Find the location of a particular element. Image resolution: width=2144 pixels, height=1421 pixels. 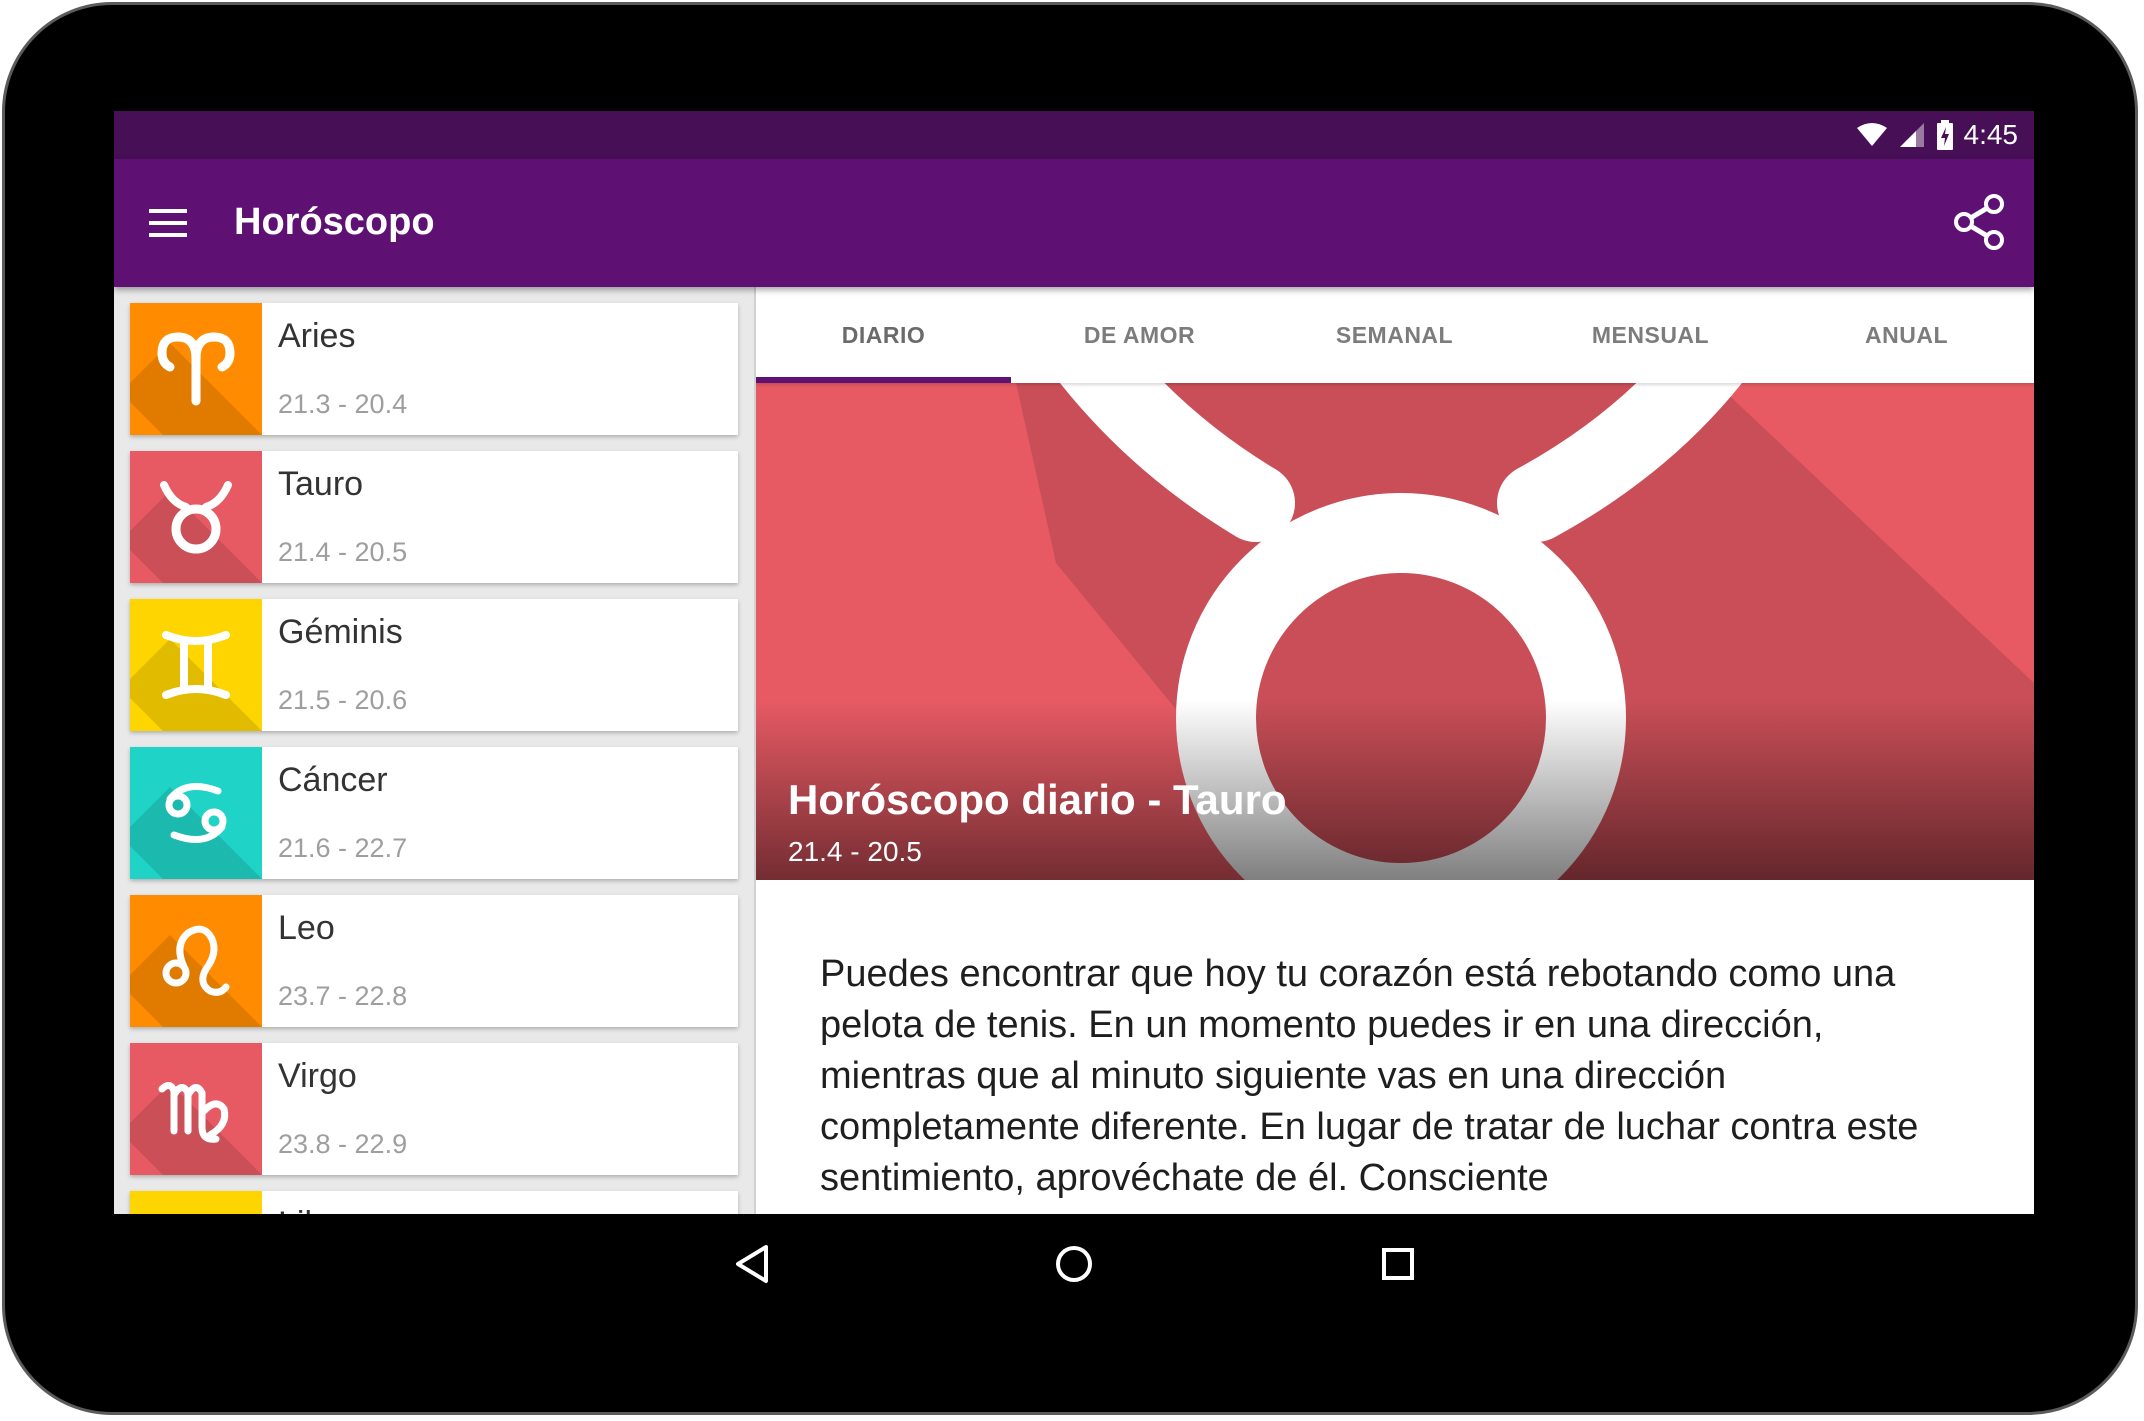

sign-item-virgo: Virgo 23.8 - 22.9 is located at coordinates (434, 1109).